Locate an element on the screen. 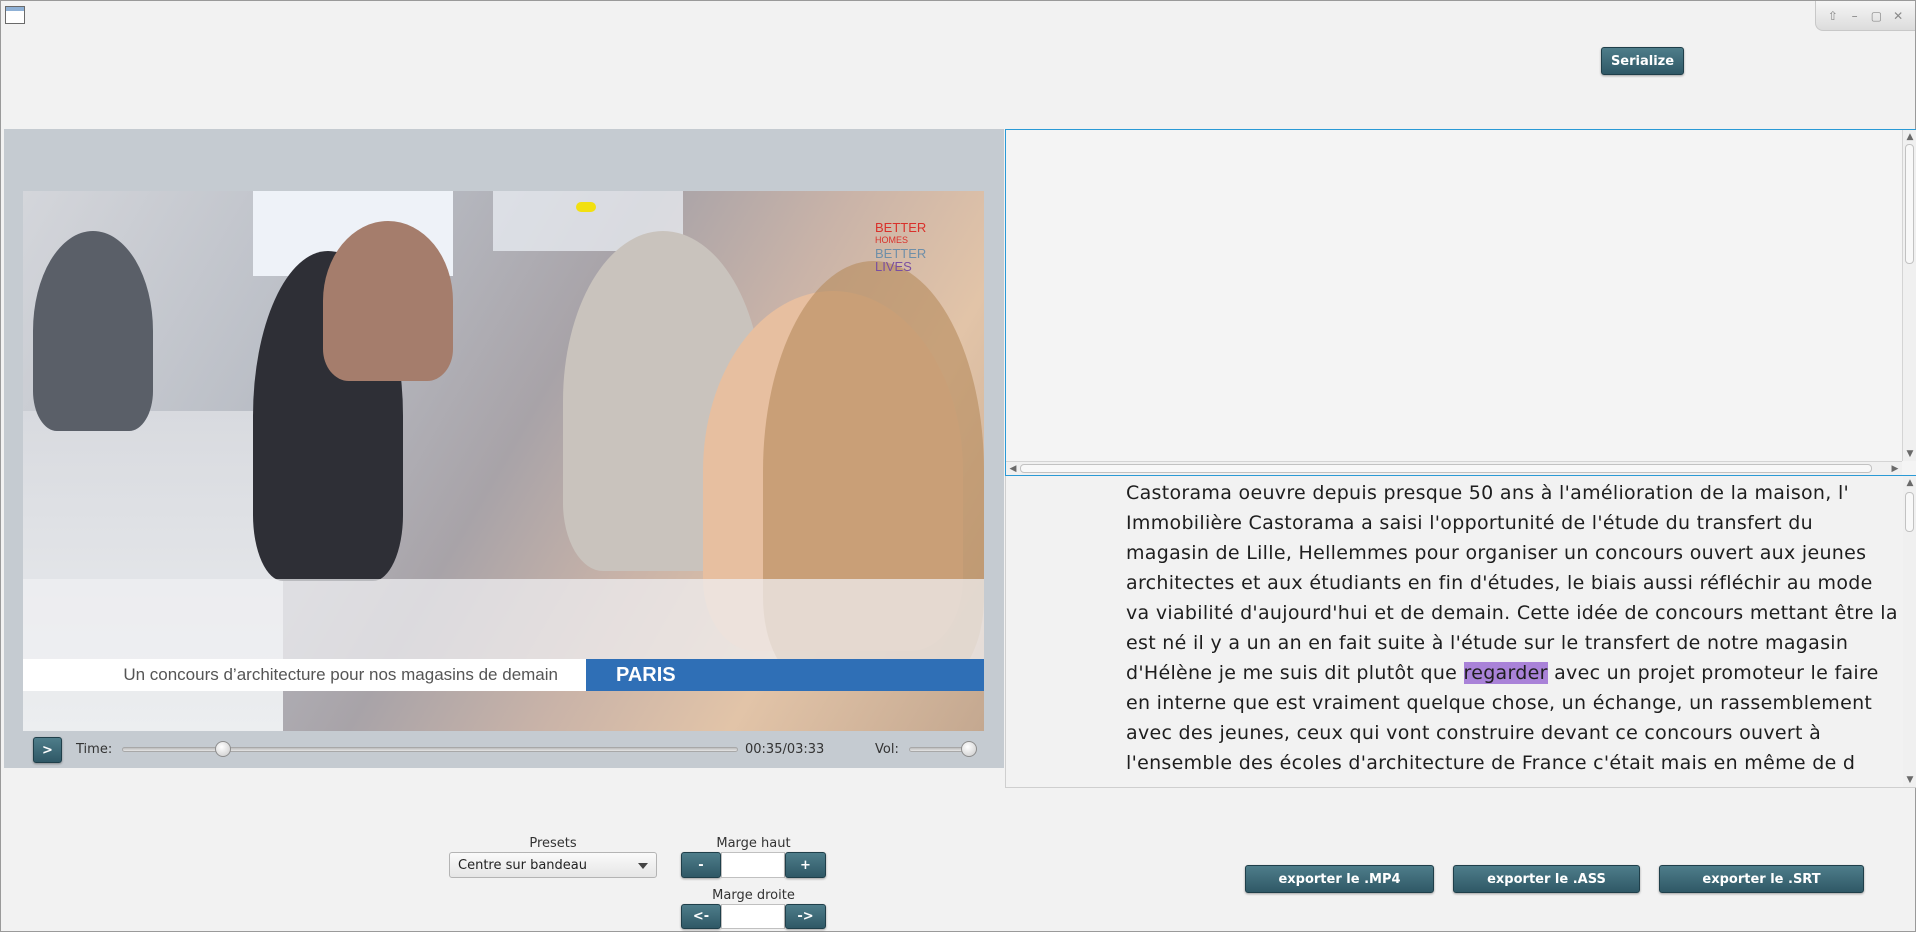  presets-selected-value: Centre sur bandeau is located at coordinates (523, 865).